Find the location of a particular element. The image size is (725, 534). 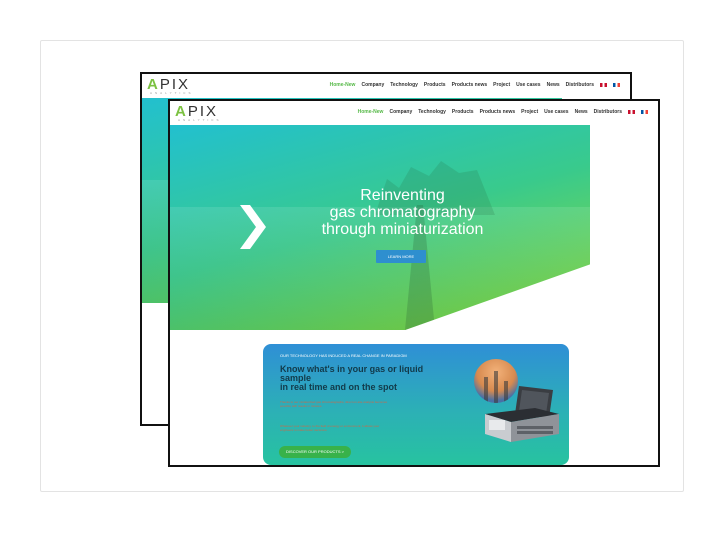

promo-title-line-2: in real time and on the spot is located at coordinates (339, 387).